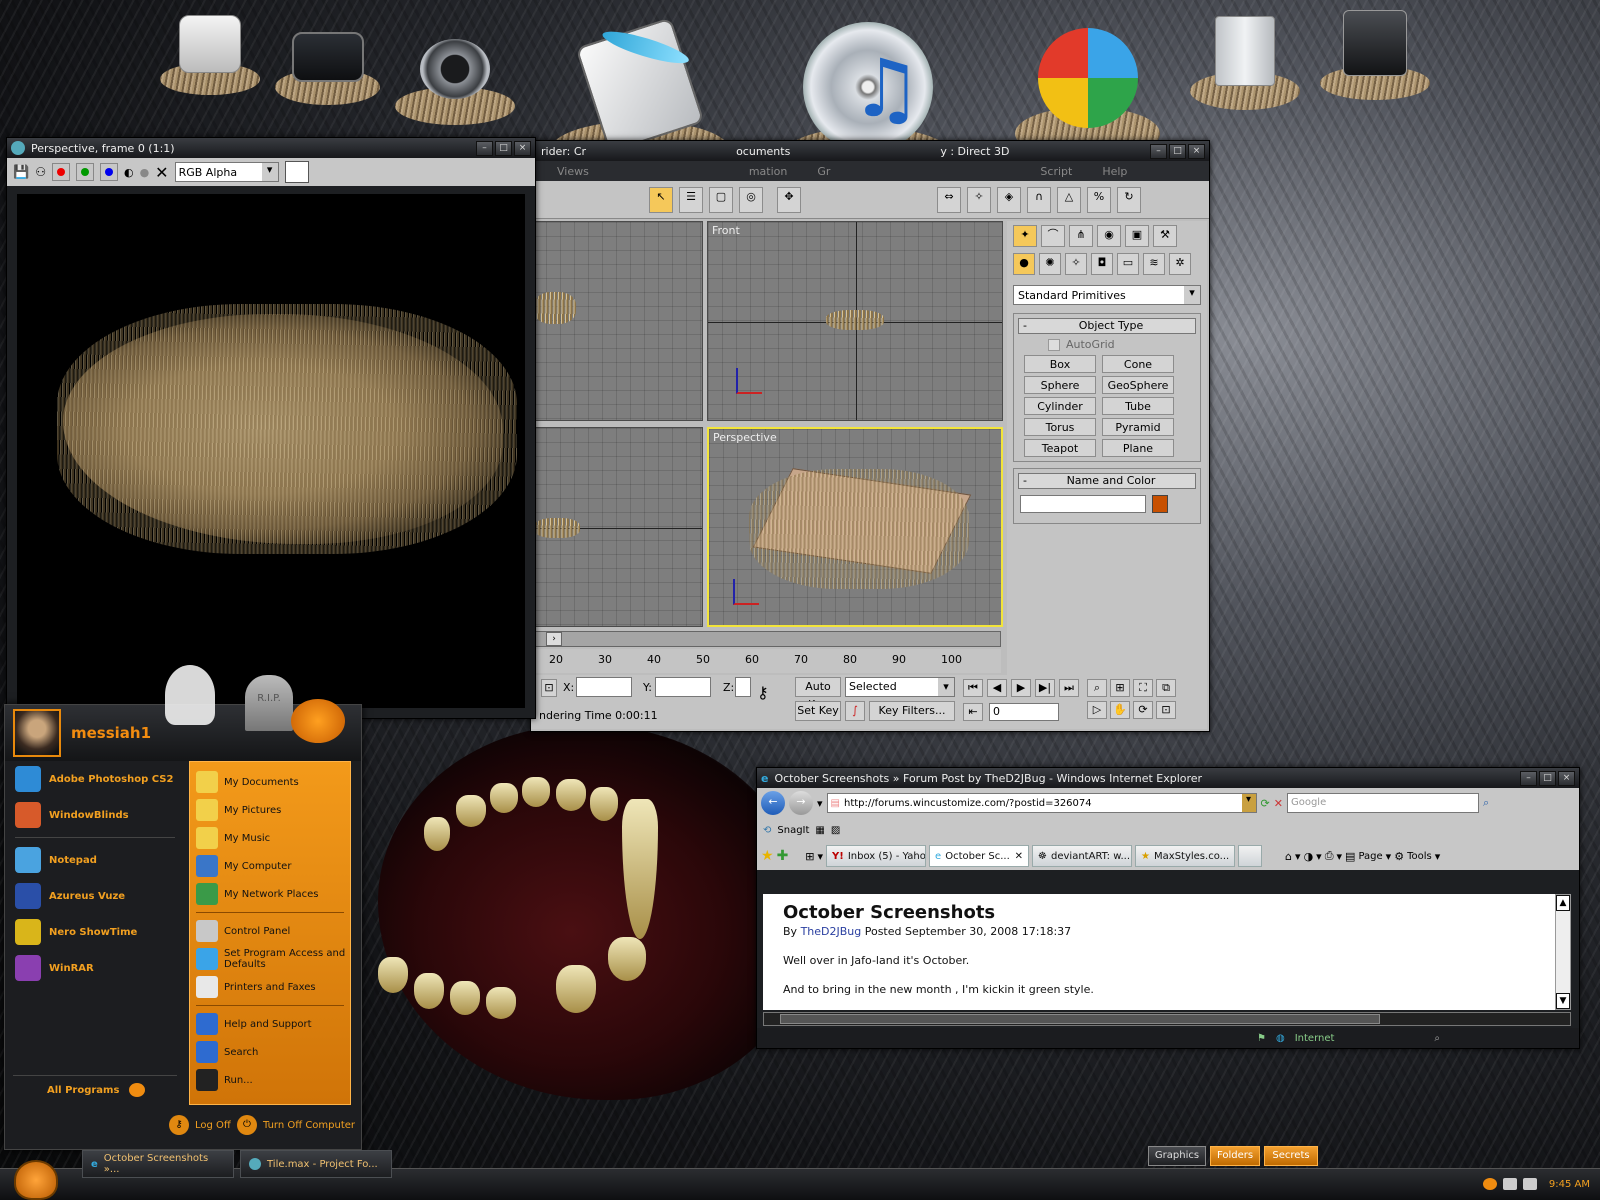 The height and width of the screenshot is (1200, 1600). I want to click on region-select-icon: ▢, so click(721, 199).